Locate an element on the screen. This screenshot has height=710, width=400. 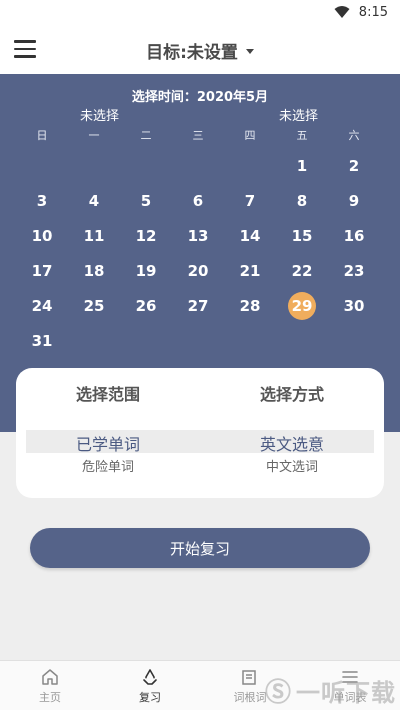
calendar-week-row: 10 11 12 13 14 15 16 is located at coordinates (198, 235).